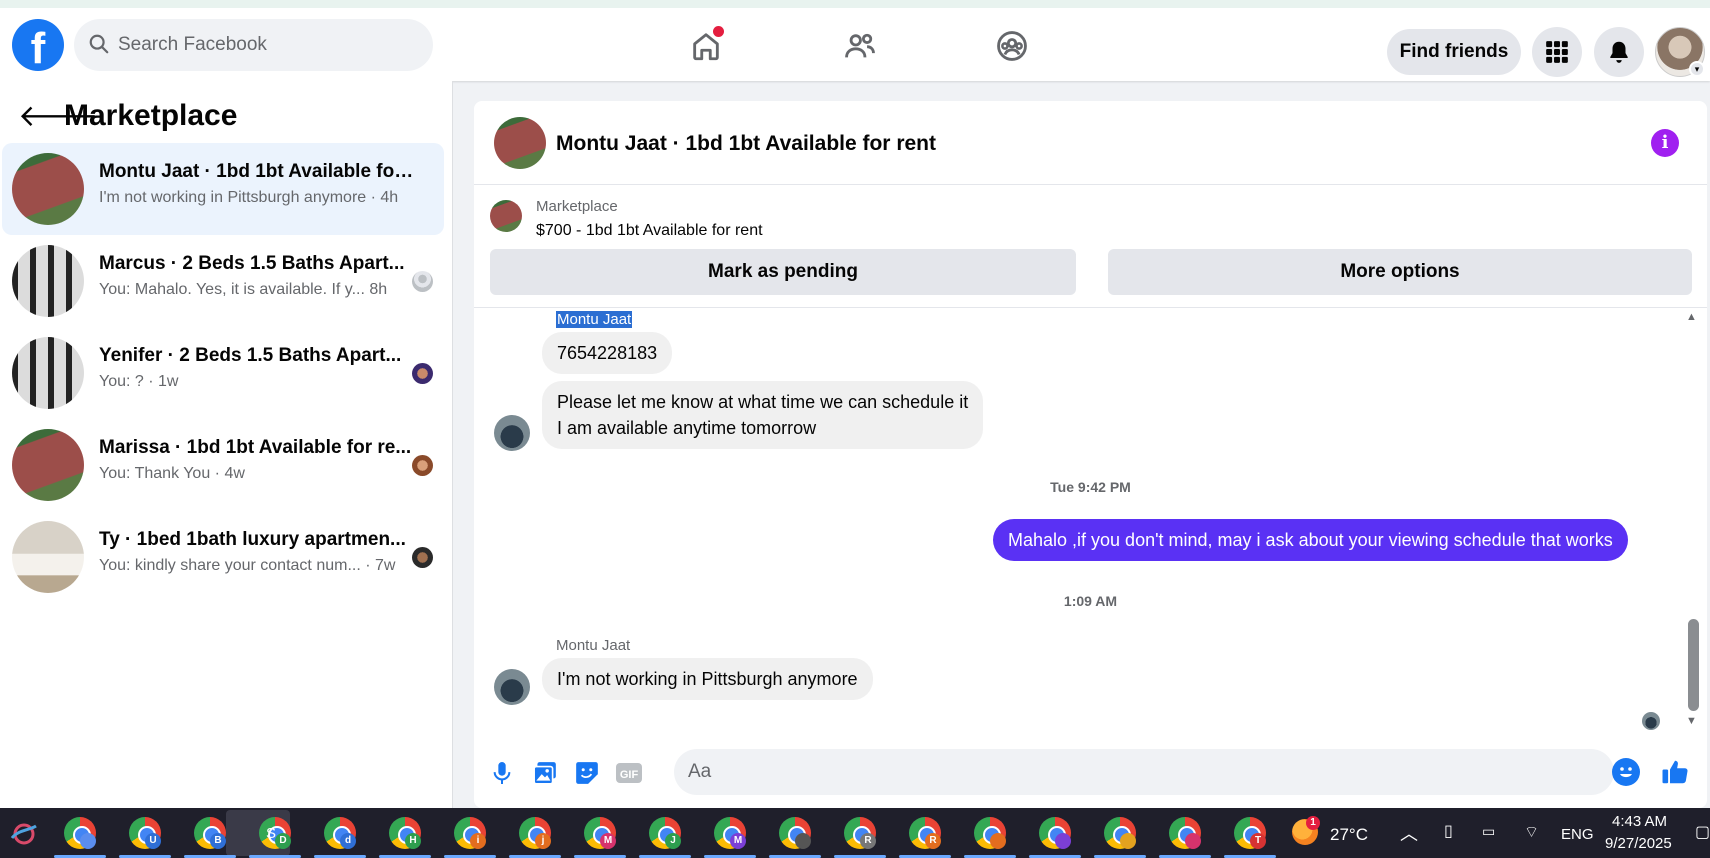 The width and height of the screenshot is (1710, 858). Describe the element at coordinates (1488, 831) in the screenshot. I see `battery-icon: ▭` at that location.